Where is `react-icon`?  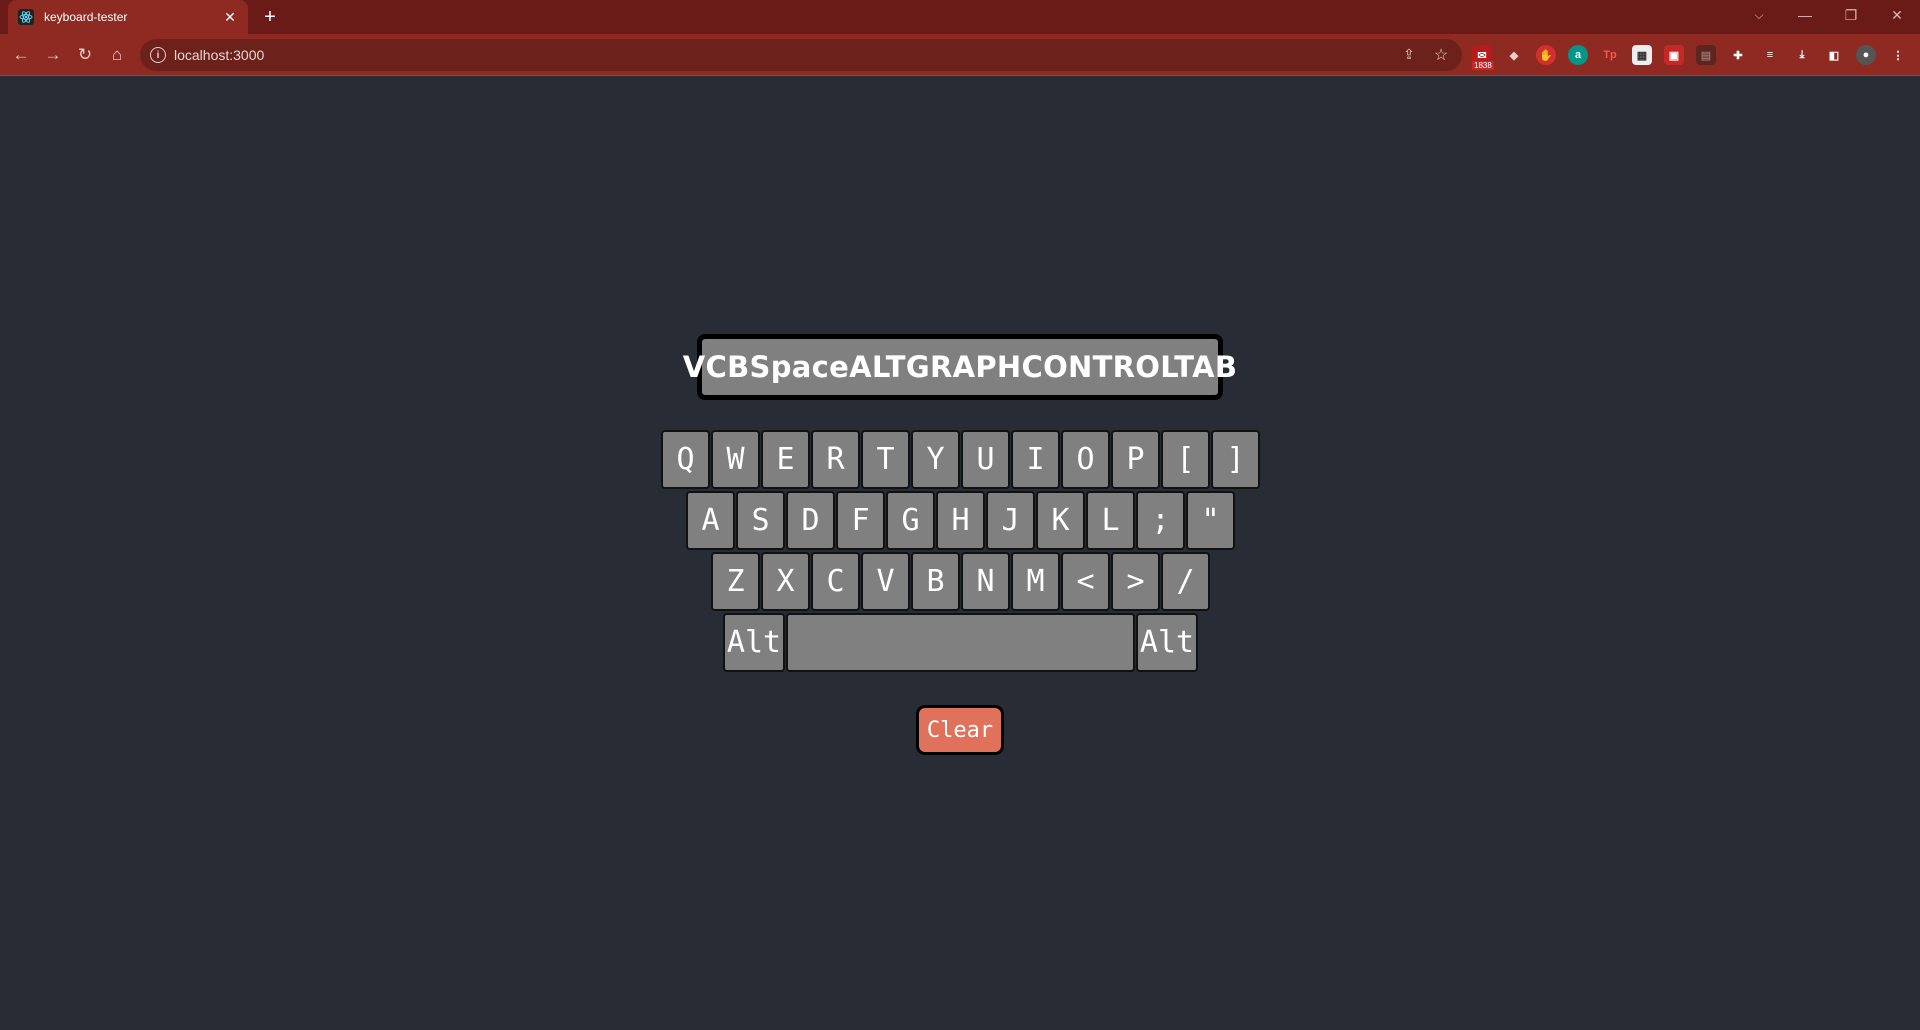 react-icon is located at coordinates (26, 17).